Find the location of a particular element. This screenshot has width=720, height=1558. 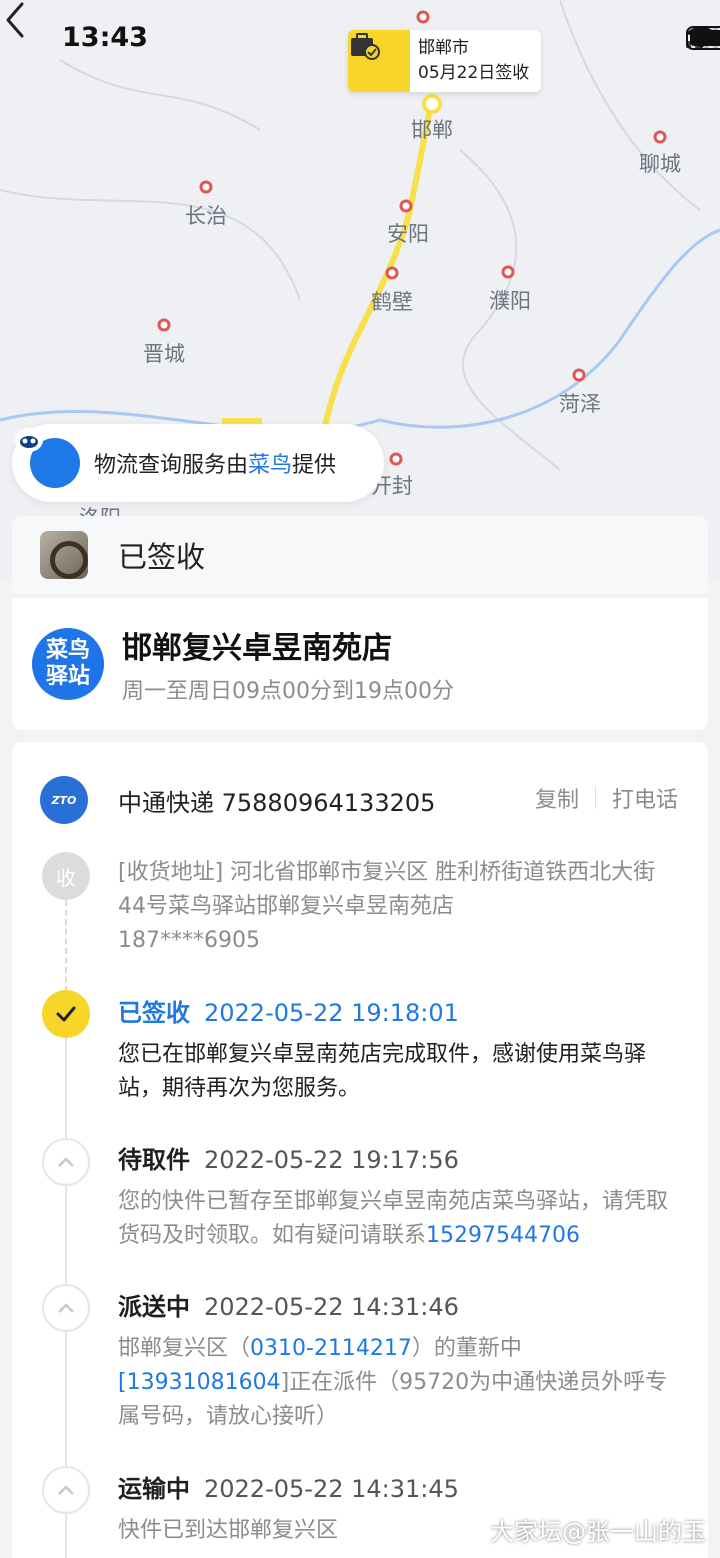

battery-icon is located at coordinates (703, 38).